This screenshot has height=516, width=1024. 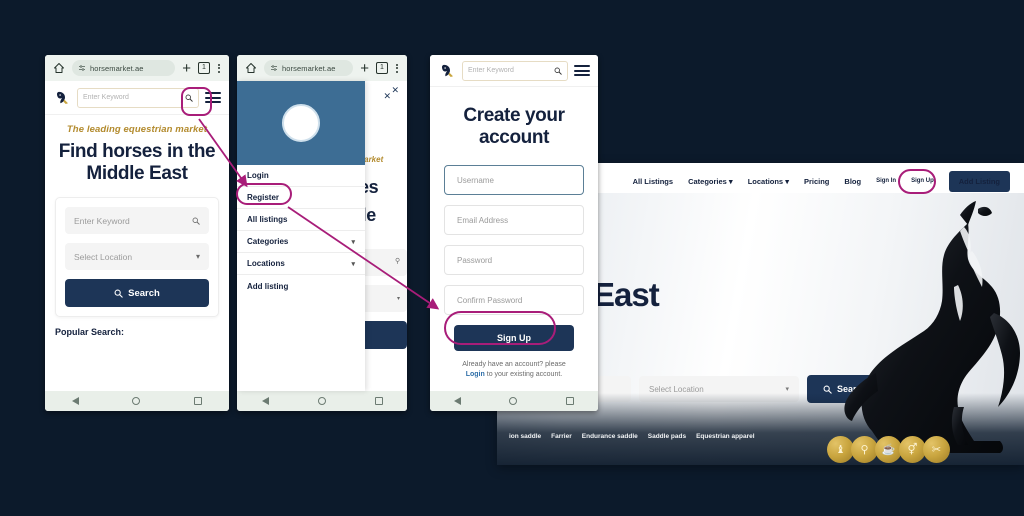 What do you see at coordinates (301, 242) in the screenshot?
I see `menu-item-categories: Categories ▾` at bounding box center [301, 242].